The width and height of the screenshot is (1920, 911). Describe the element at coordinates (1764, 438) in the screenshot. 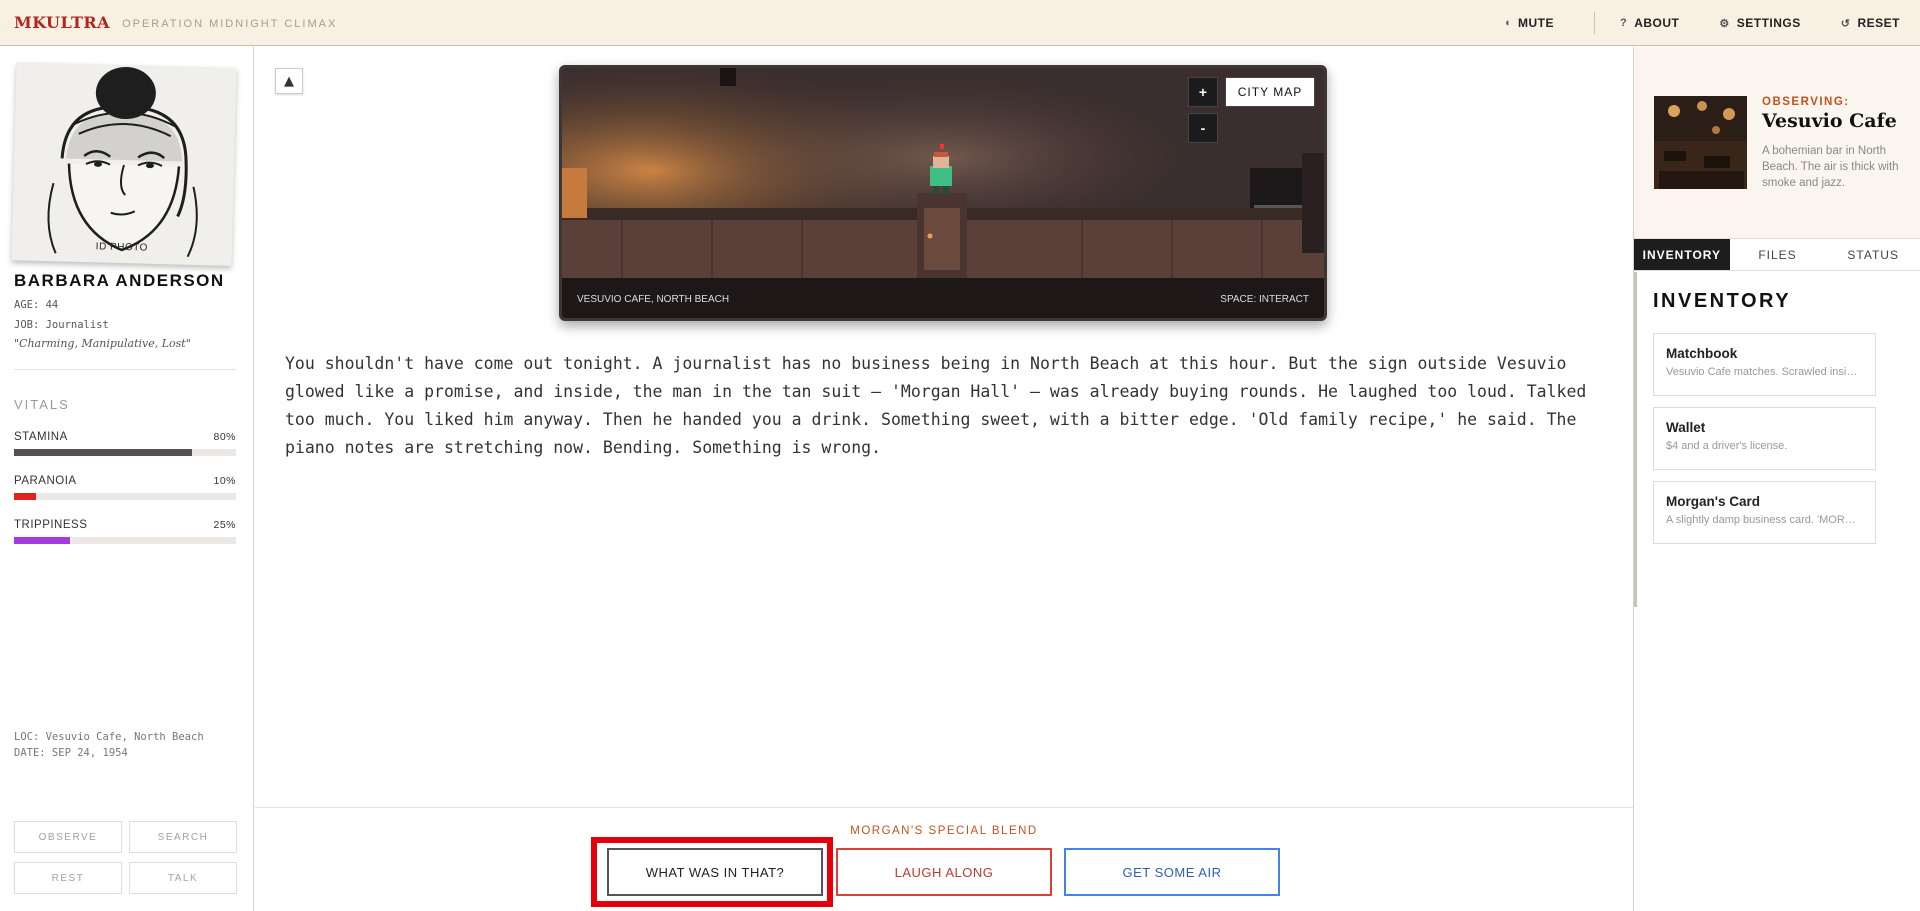

I see `inventory-item-wallet: Wallet $4 and a driver's license.` at that location.